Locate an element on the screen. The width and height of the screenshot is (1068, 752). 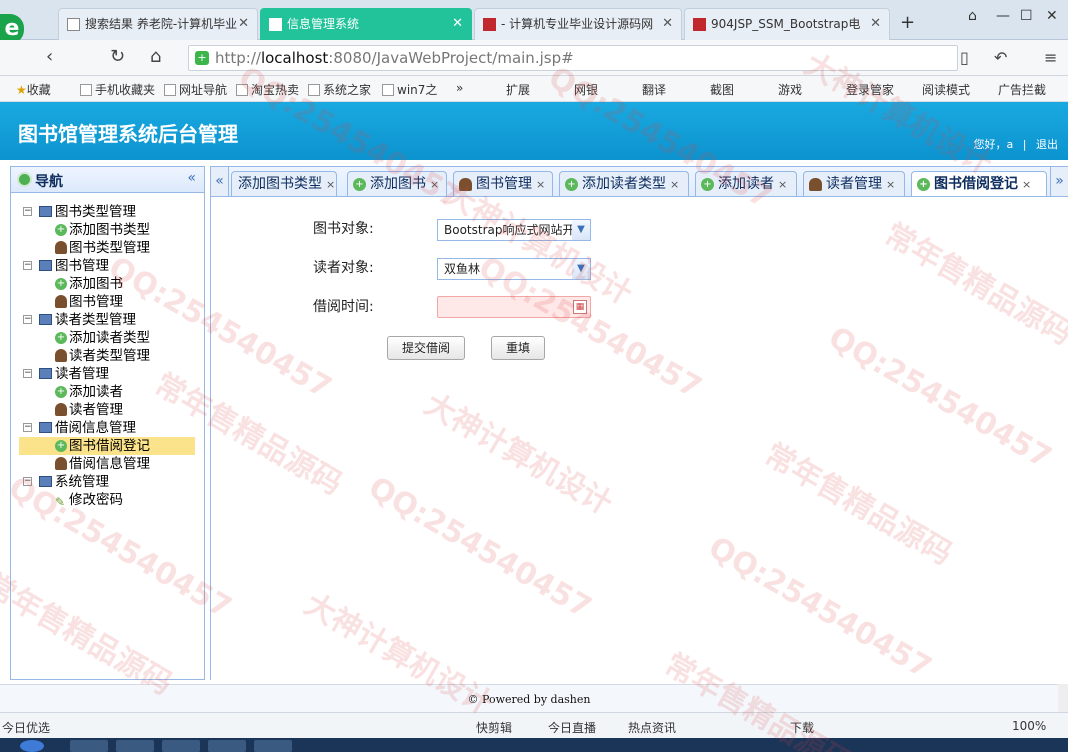
browser-tab-3: - 计算机专业毕业设计源码网 ✕ is located at coordinates (578, 24).